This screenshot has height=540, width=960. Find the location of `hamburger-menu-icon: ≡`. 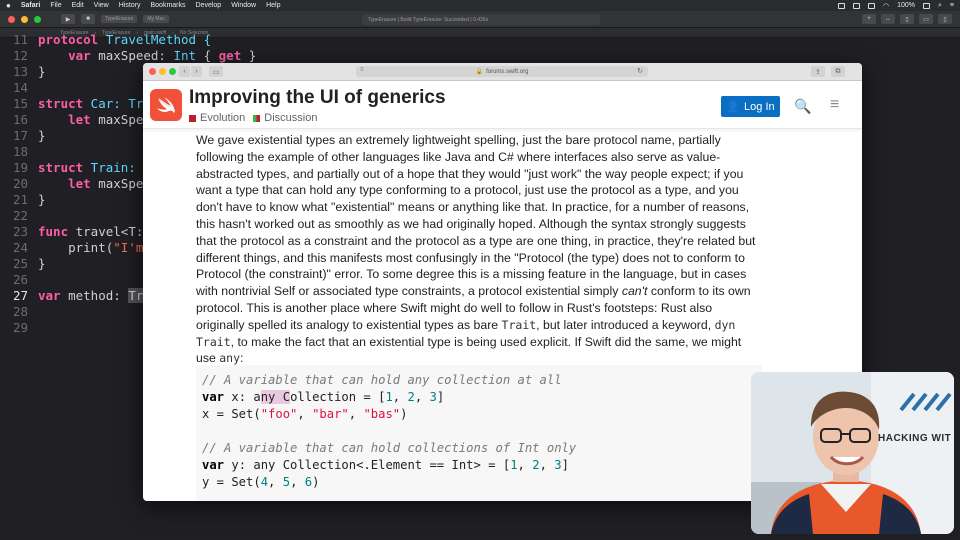

hamburger-menu-icon: ≡ is located at coordinates (834, 105).